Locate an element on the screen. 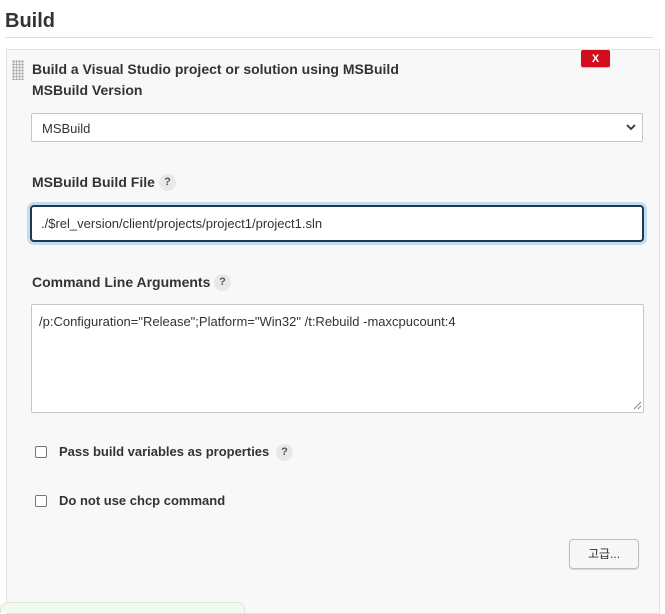 Image resolution: width=665 pixels, height=614 pixels. pass-build-vars-label: Pass build variables as properties is located at coordinates (164, 451).